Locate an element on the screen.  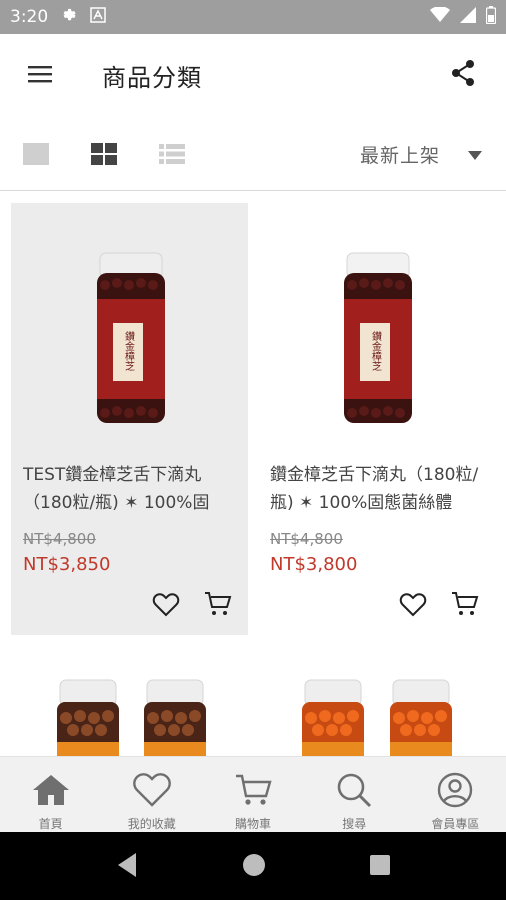
product-price: NT$3,850 is located at coordinates (67, 564).